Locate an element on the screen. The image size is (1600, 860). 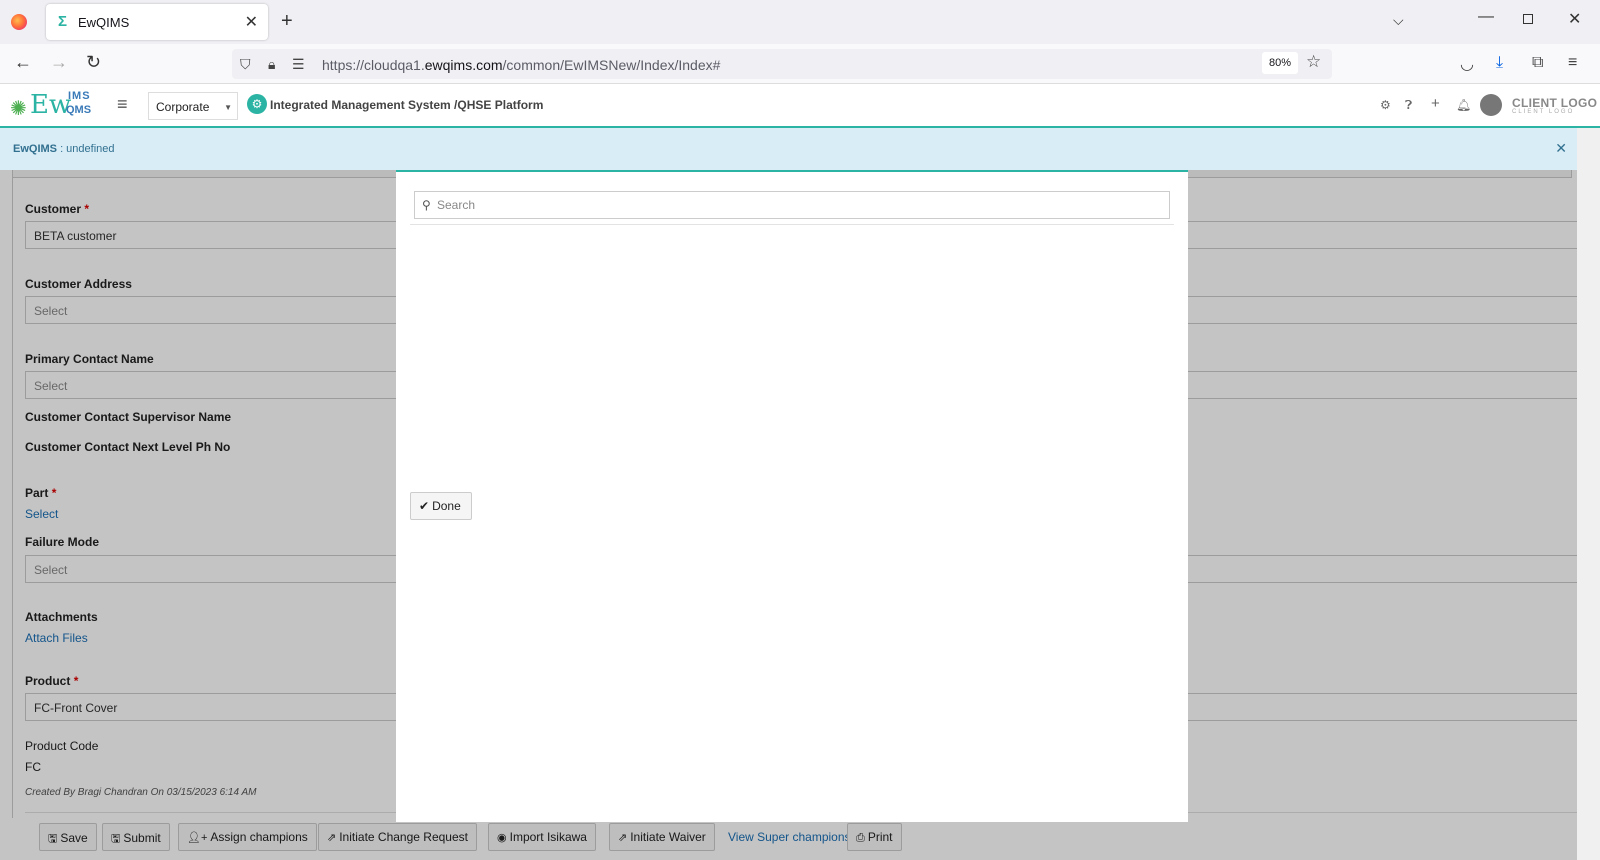
logo-sun-icon: ✺ is located at coordinates (18, 109).